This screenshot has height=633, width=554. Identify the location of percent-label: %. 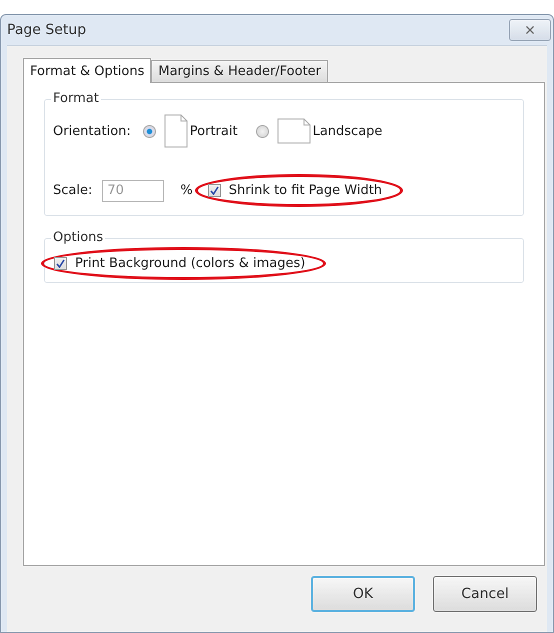
(186, 190).